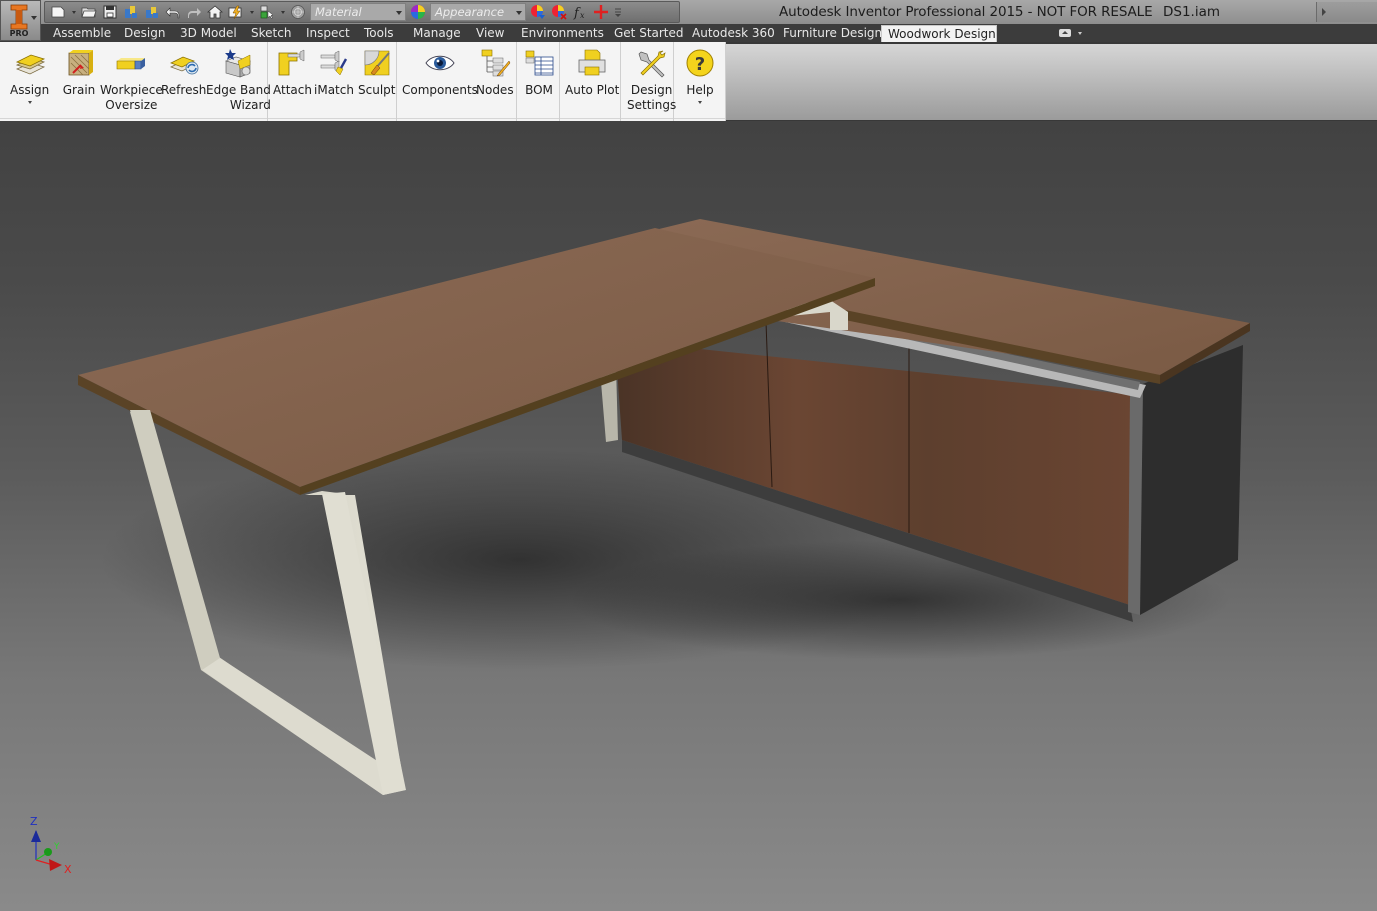 Image resolution: width=1377 pixels, height=911 pixels. I want to click on tab-design: Design, so click(144, 33).